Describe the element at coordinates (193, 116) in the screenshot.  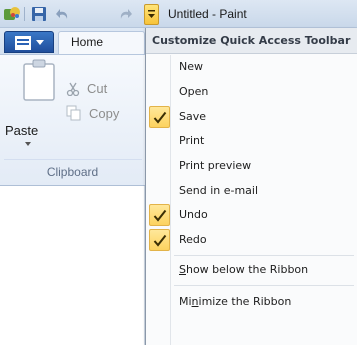
I see `menu-item-label: Save` at that location.